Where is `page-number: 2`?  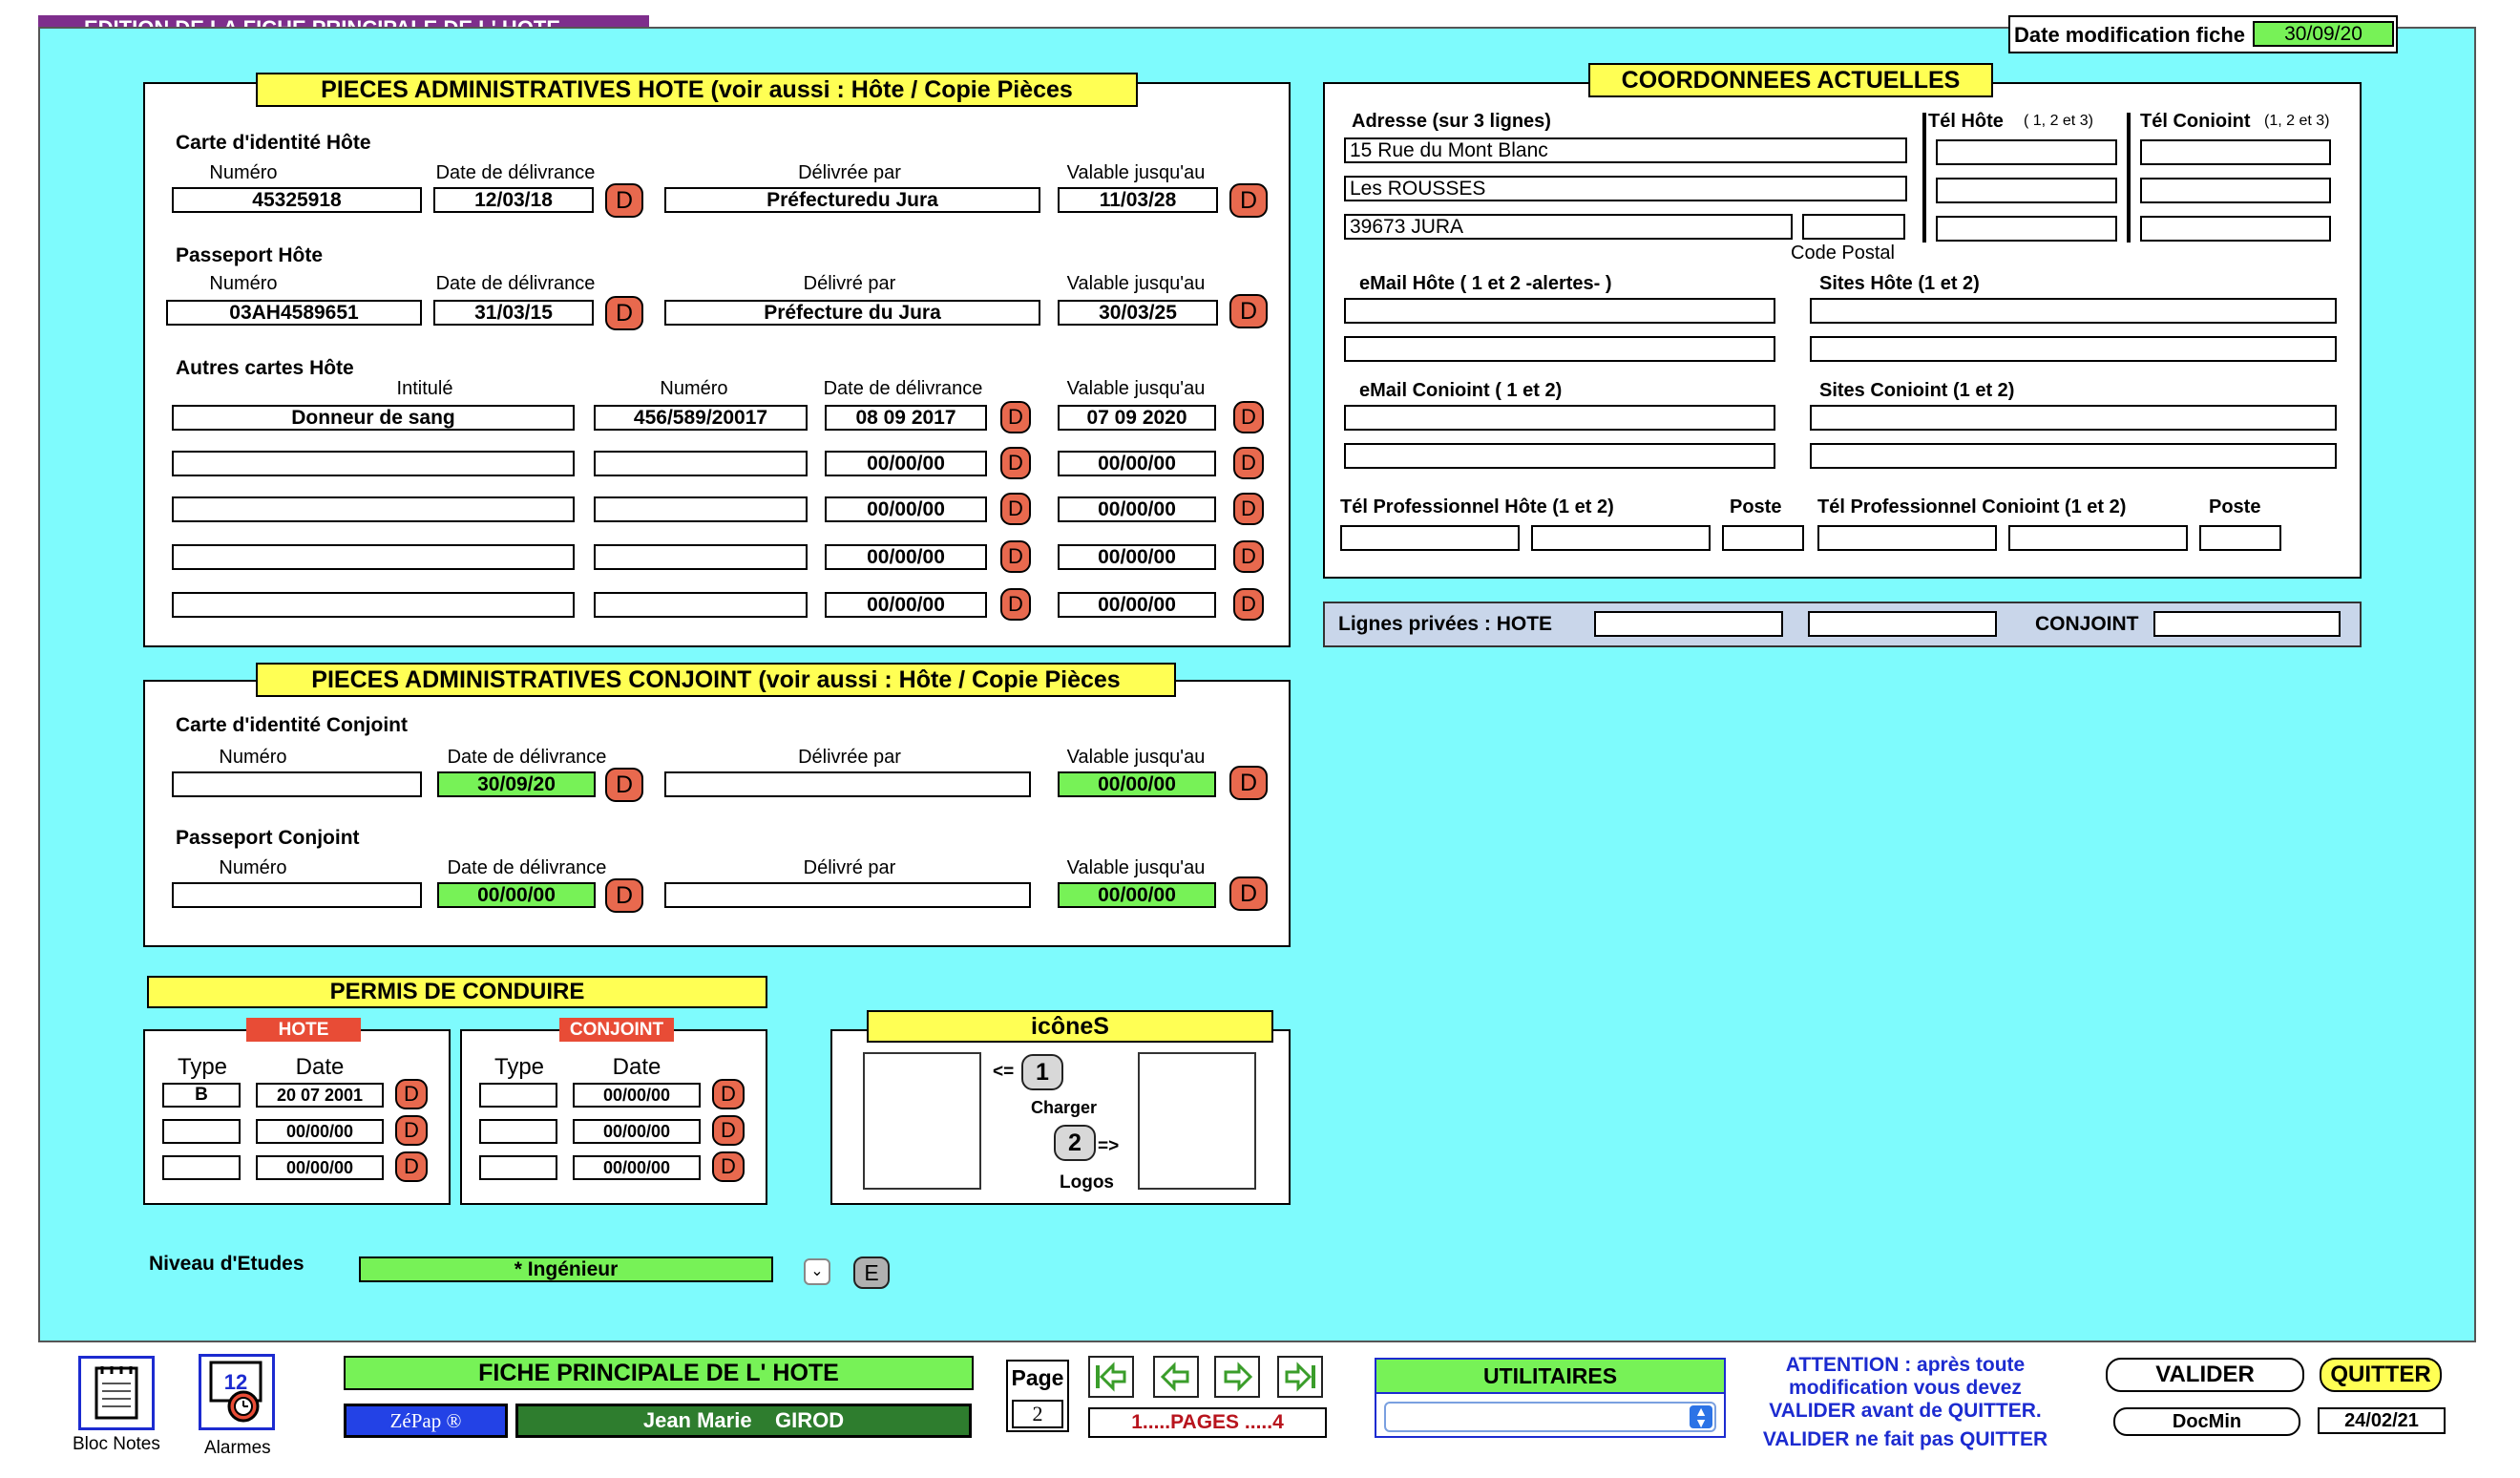 page-number: 2 is located at coordinates (1037, 1414).